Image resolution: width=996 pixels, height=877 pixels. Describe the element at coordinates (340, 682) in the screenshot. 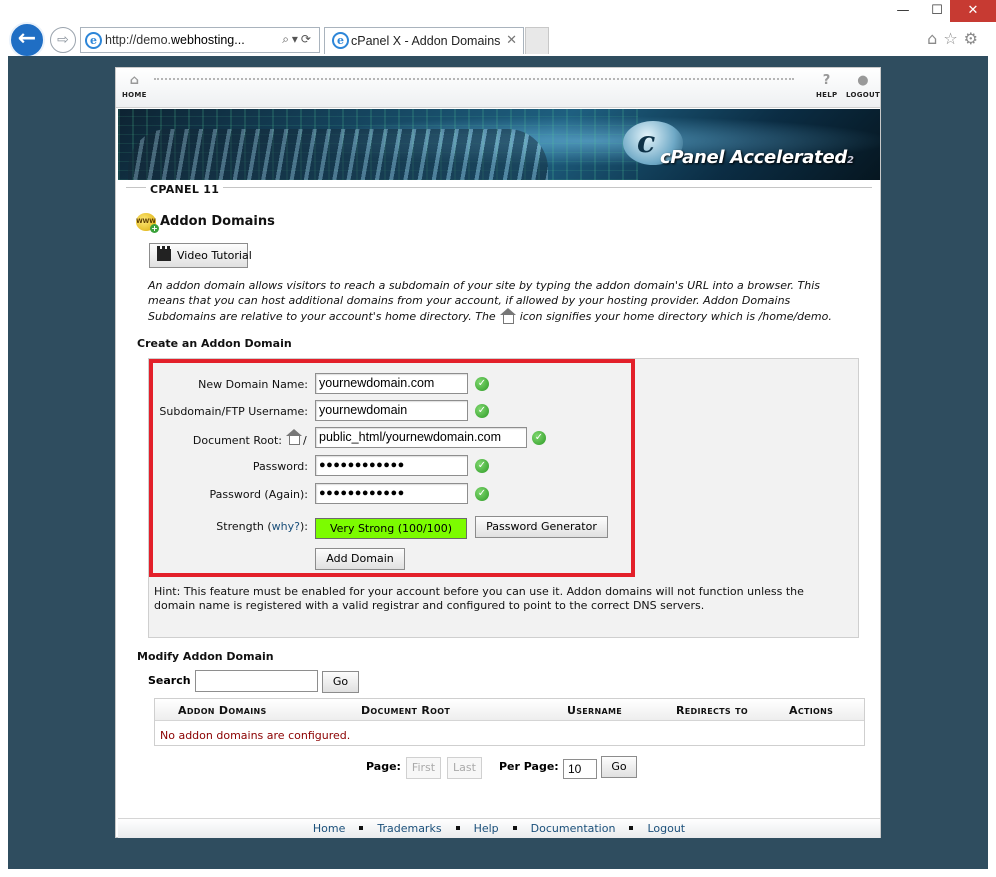

I see `search-go-button: Go` at that location.